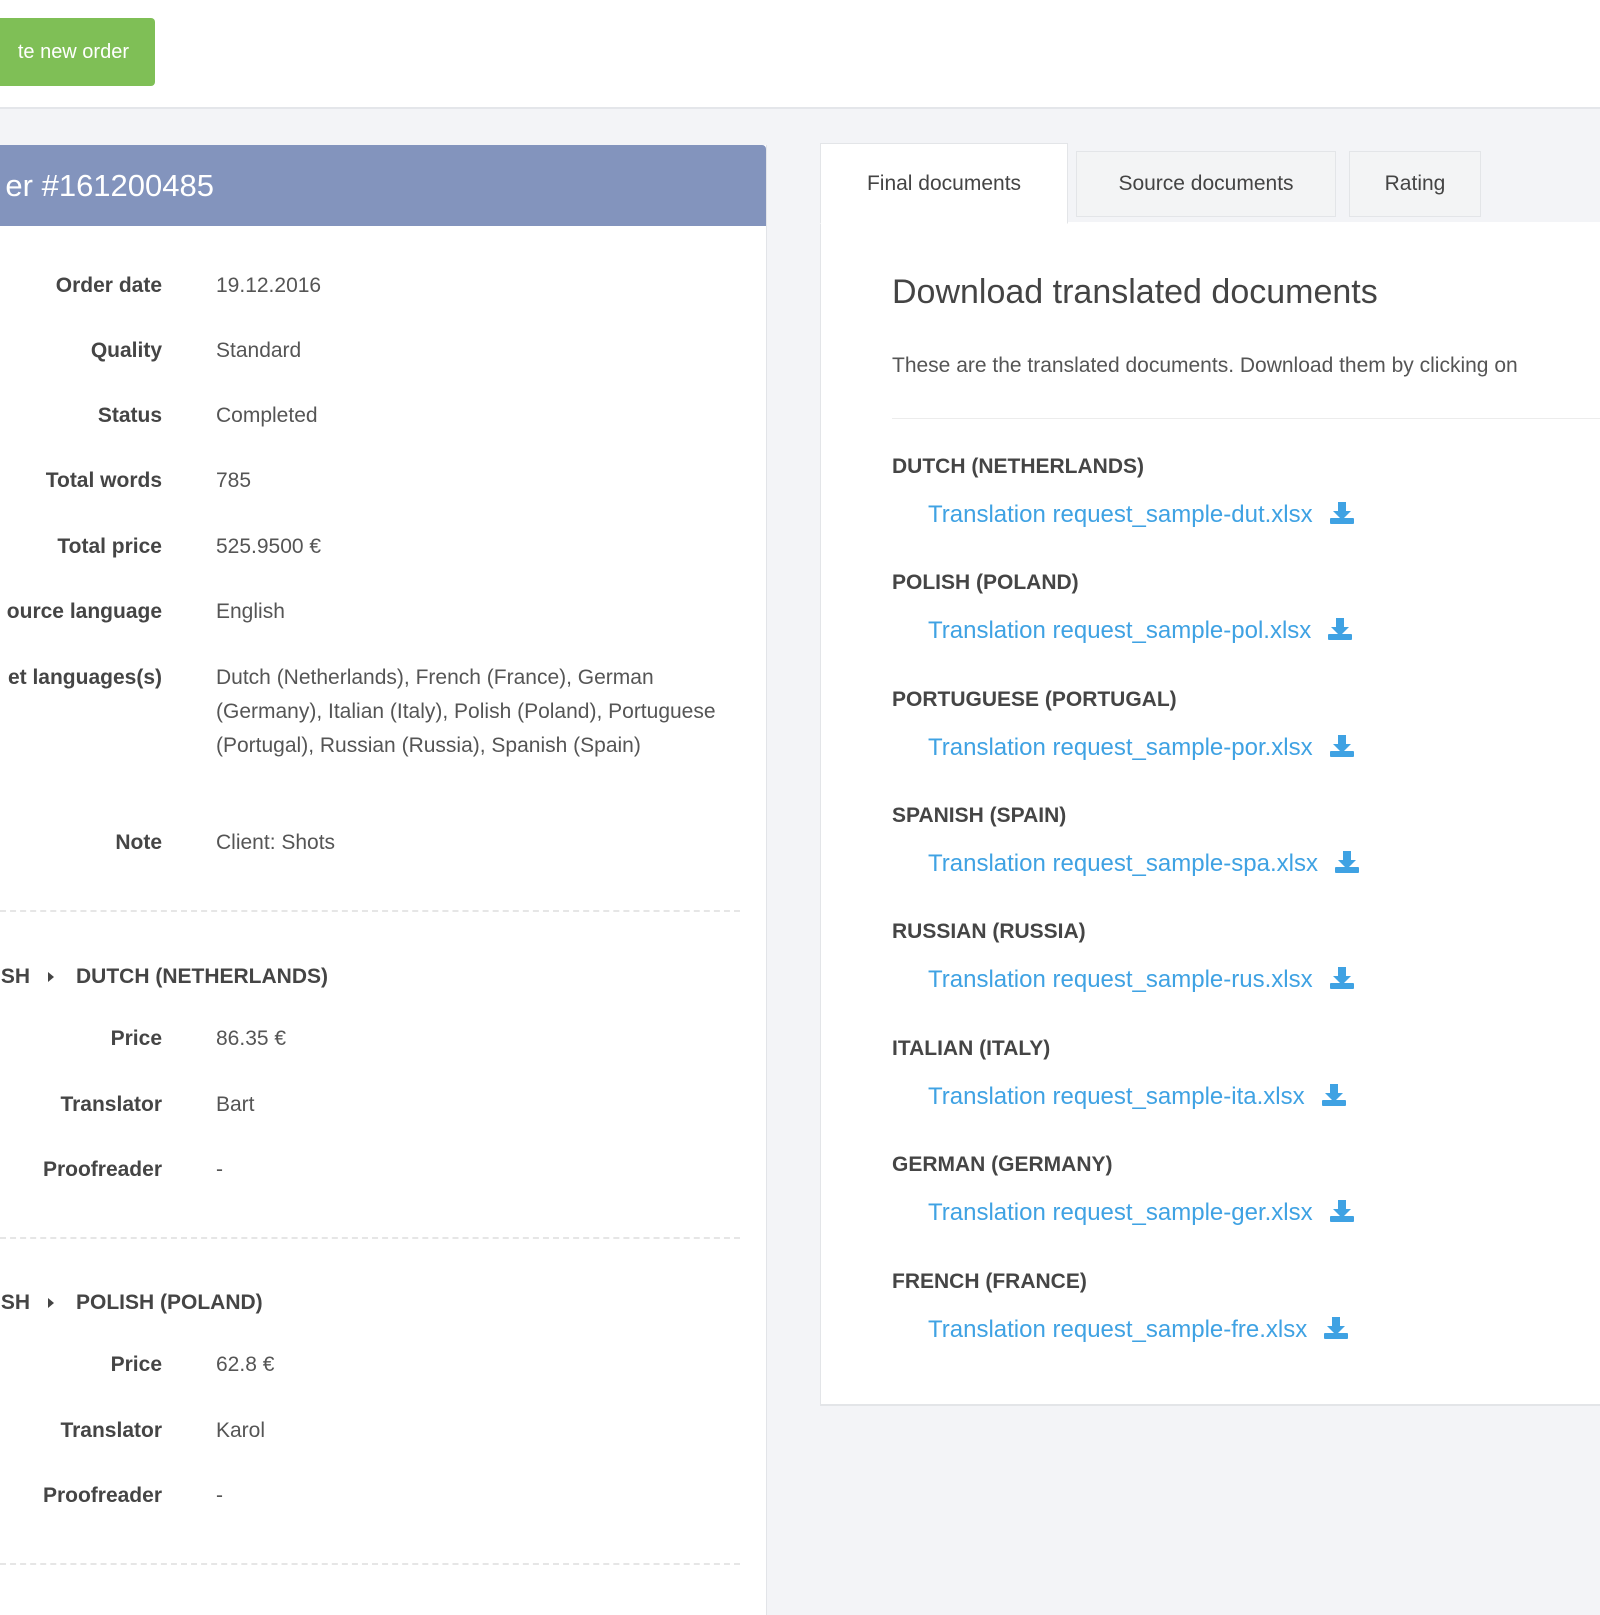  What do you see at coordinates (241, 1430) in the screenshot?
I see `field-value: Karol` at bounding box center [241, 1430].